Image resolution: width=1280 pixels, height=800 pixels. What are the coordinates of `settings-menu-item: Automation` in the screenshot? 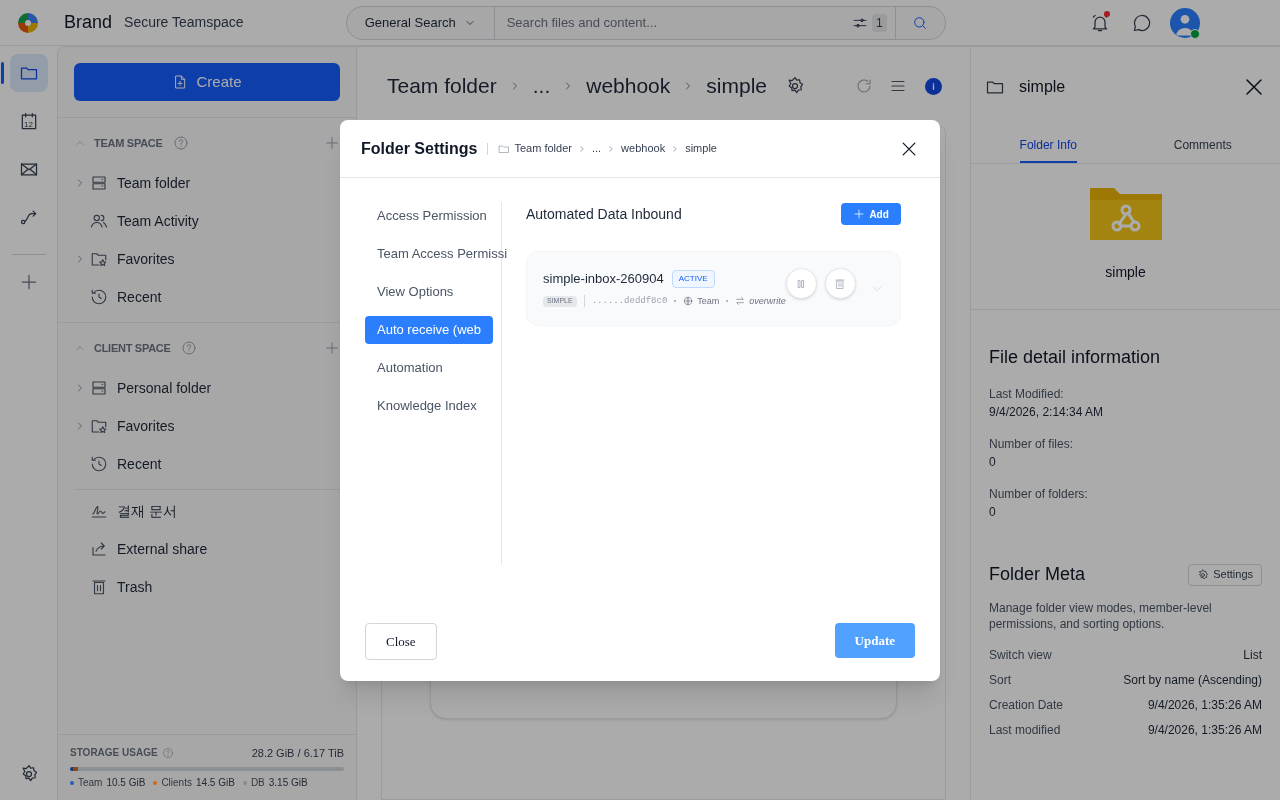 It's located at (410, 368).